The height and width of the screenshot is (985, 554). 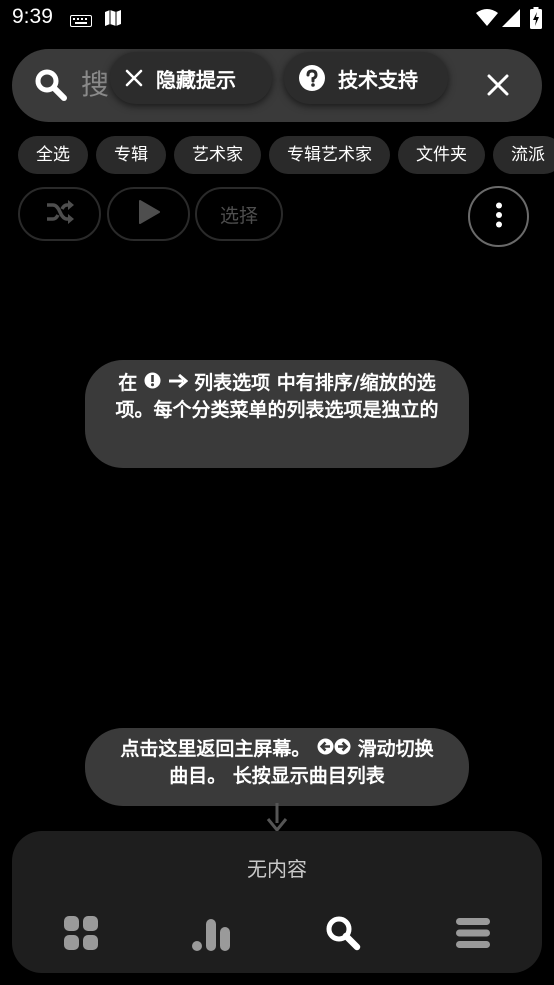 What do you see at coordinates (312, 78) in the screenshot?
I see `help-icon` at bounding box center [312, 78].